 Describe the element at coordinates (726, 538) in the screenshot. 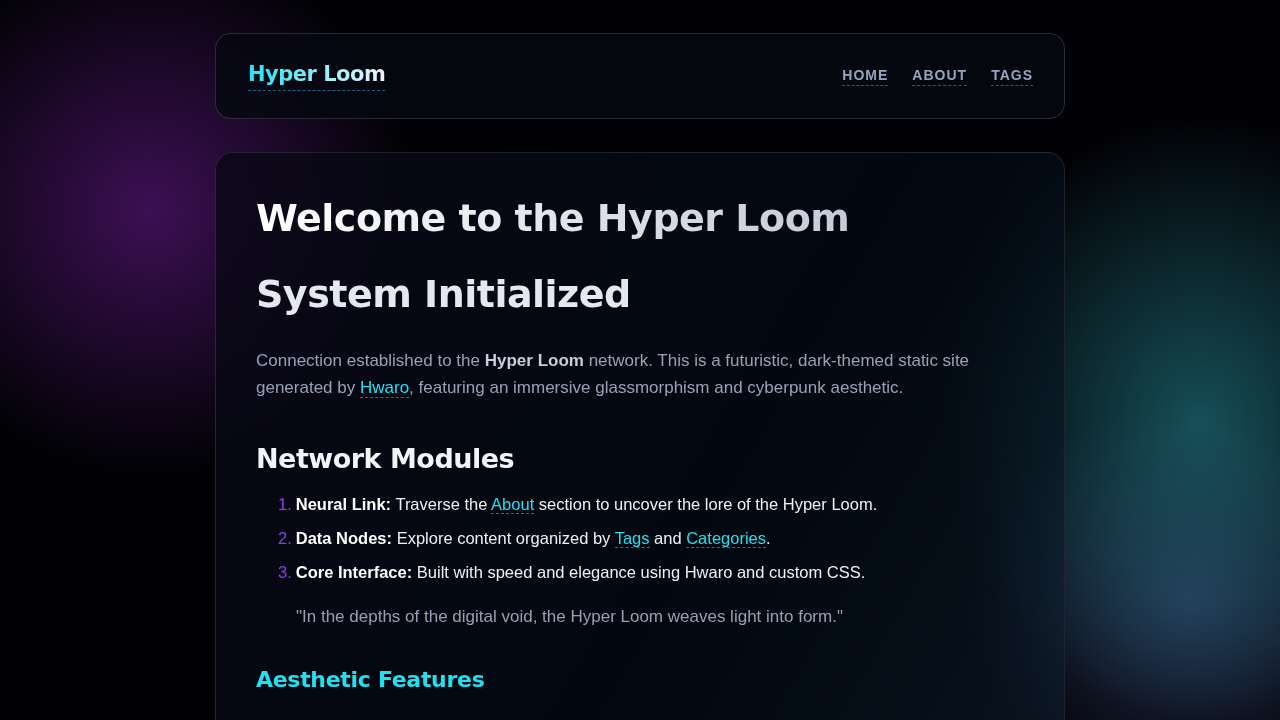

I see `text-link: Categories` at that location.